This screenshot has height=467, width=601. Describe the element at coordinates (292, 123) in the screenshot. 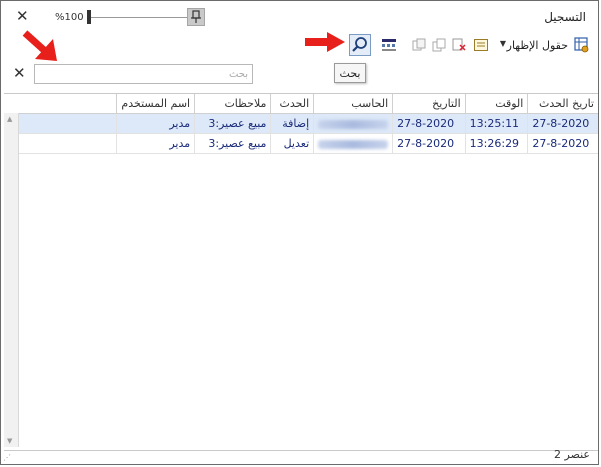

I see `cell-event: إضافة` at that location.